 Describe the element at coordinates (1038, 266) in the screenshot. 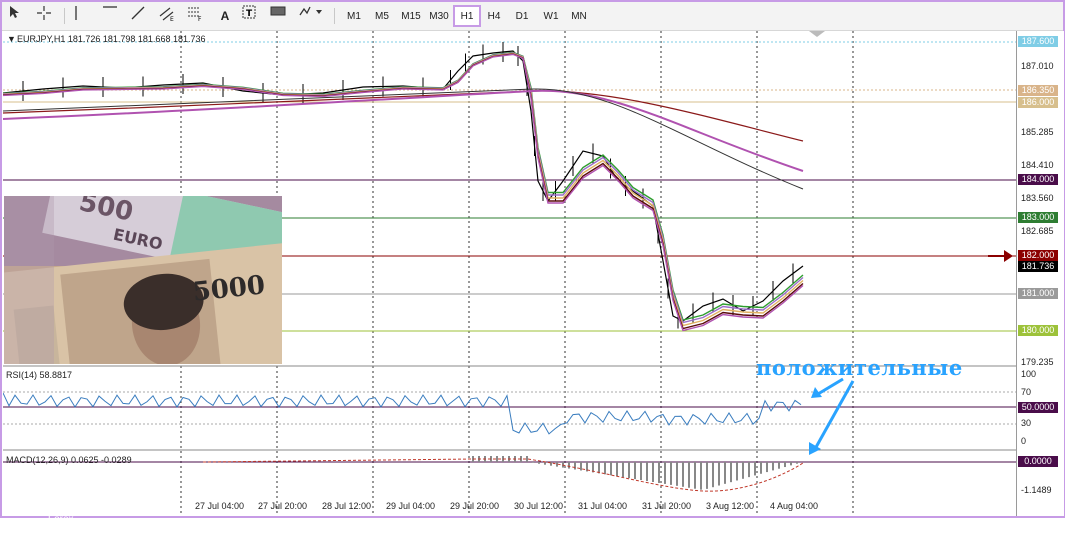

I see `price-tag-current: 181.736` at that location.